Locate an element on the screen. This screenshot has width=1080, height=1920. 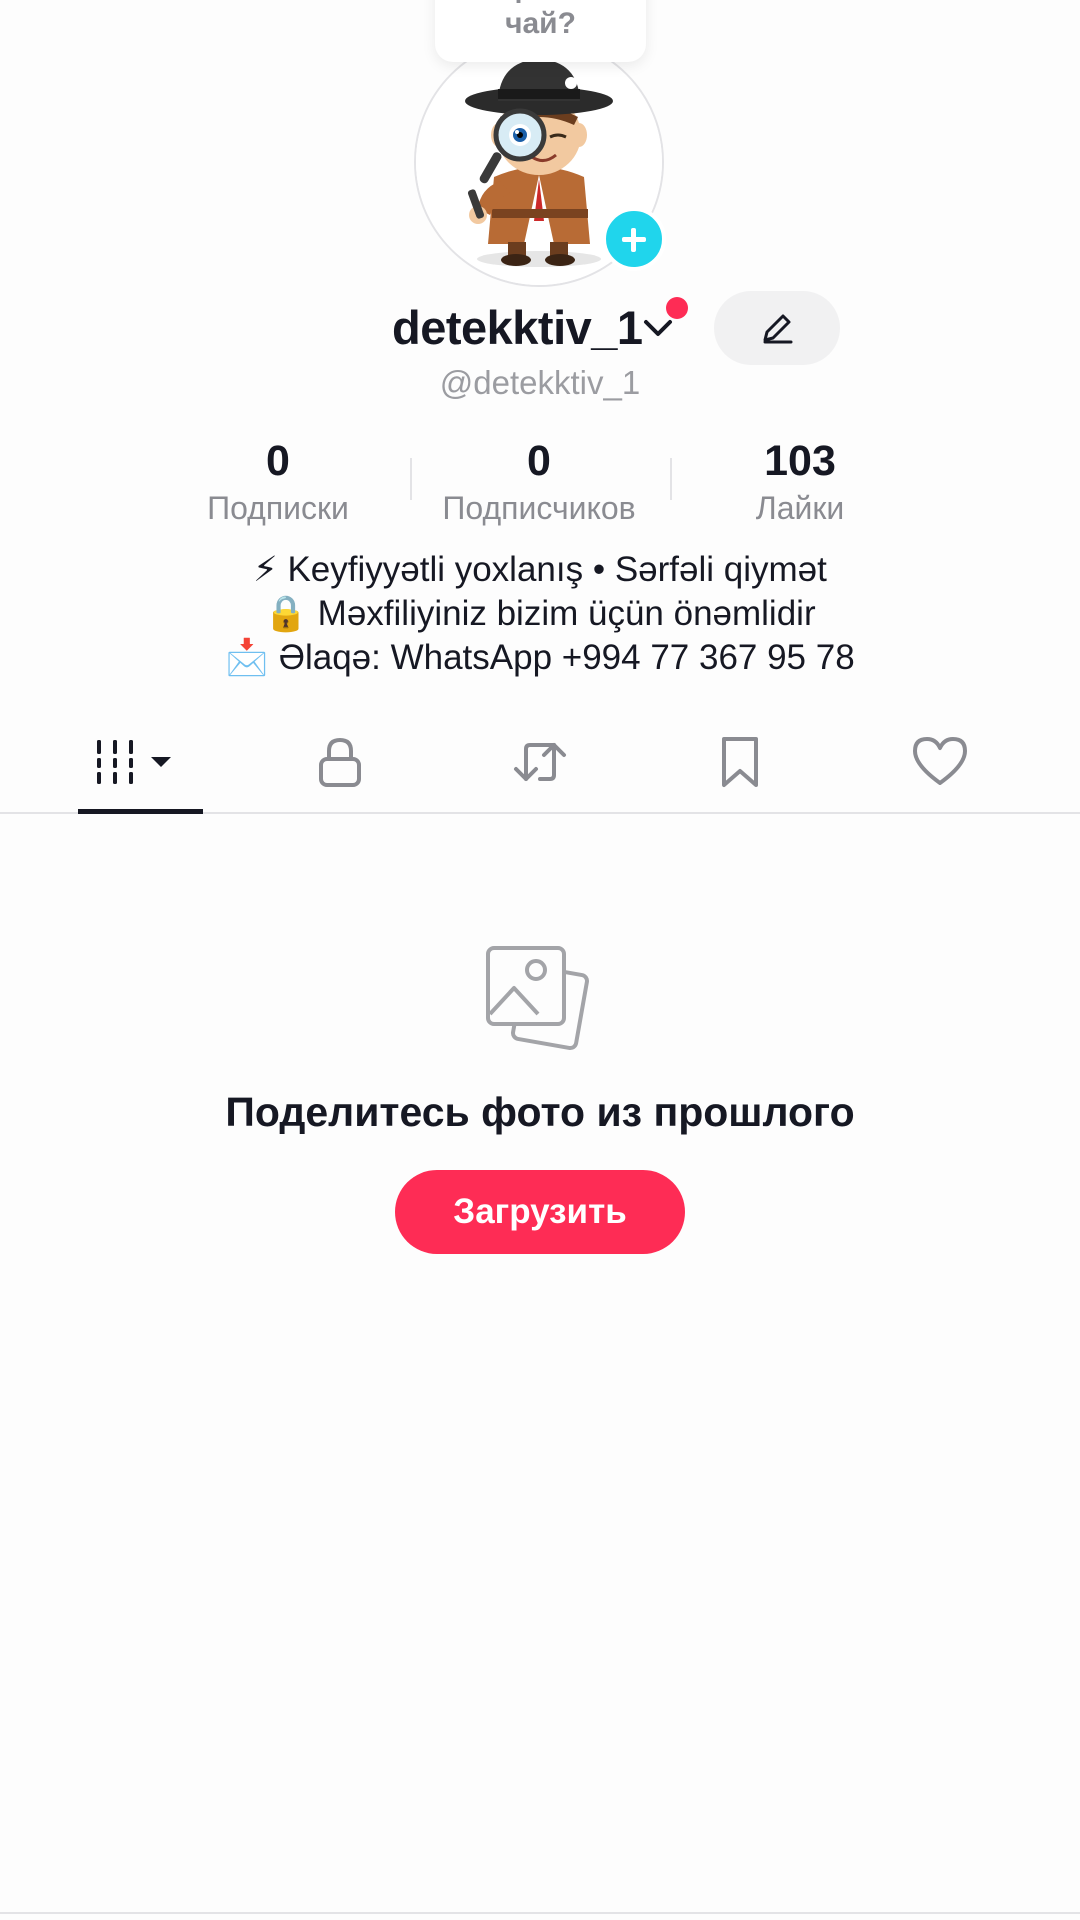
pencil-icon is located at coordinates (778, 329).